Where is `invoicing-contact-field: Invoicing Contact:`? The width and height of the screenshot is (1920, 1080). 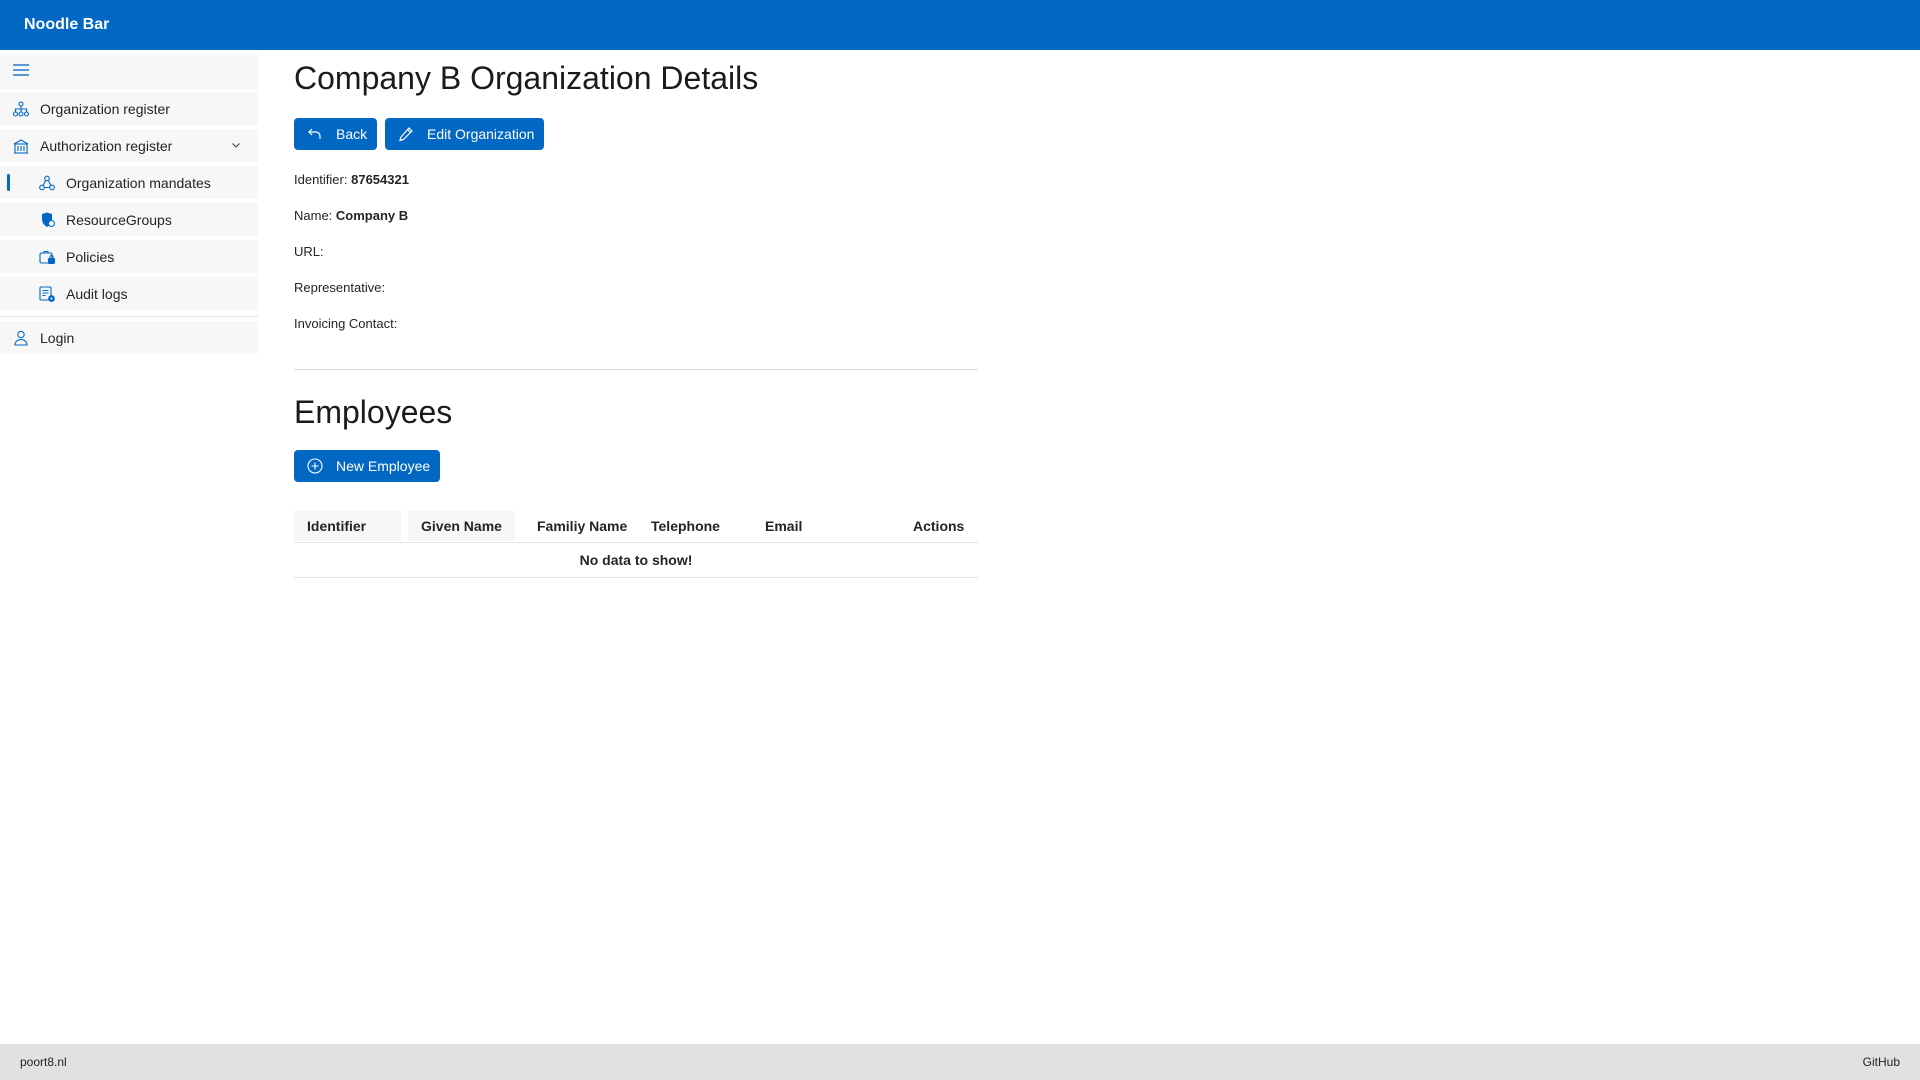 invoicing-contact-field: Invoicing Contact: is located at coordinates (345, 323).